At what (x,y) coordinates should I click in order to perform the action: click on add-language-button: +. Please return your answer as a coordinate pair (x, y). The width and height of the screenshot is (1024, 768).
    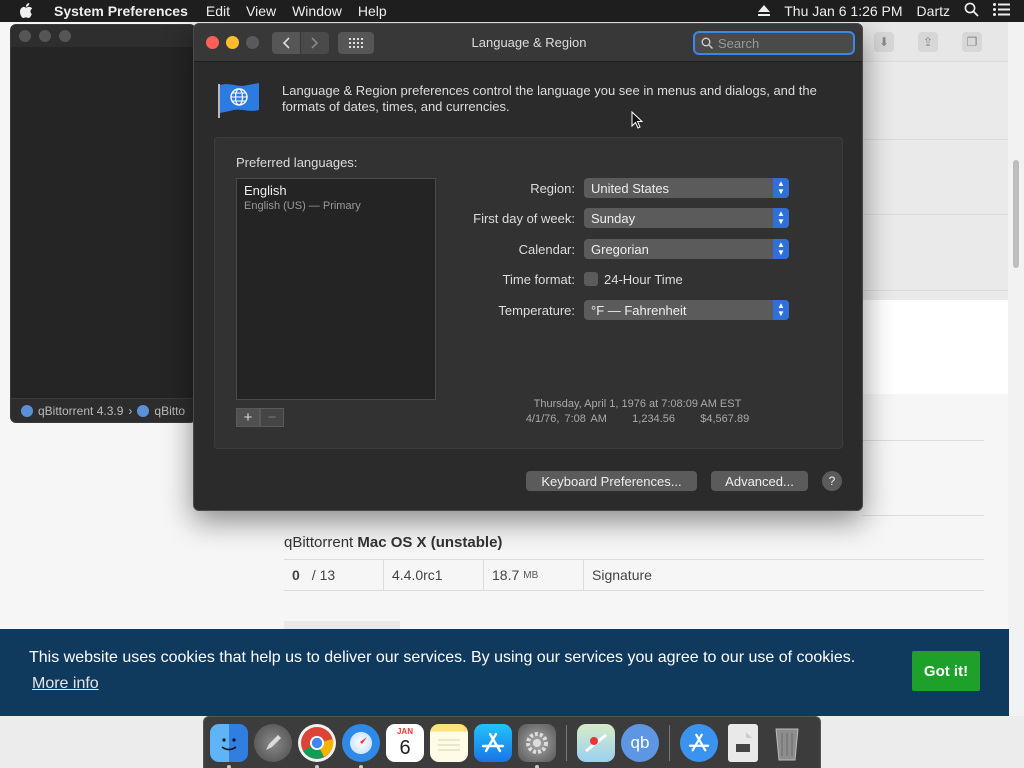
    Looking at the image, I should click on (248, 417).